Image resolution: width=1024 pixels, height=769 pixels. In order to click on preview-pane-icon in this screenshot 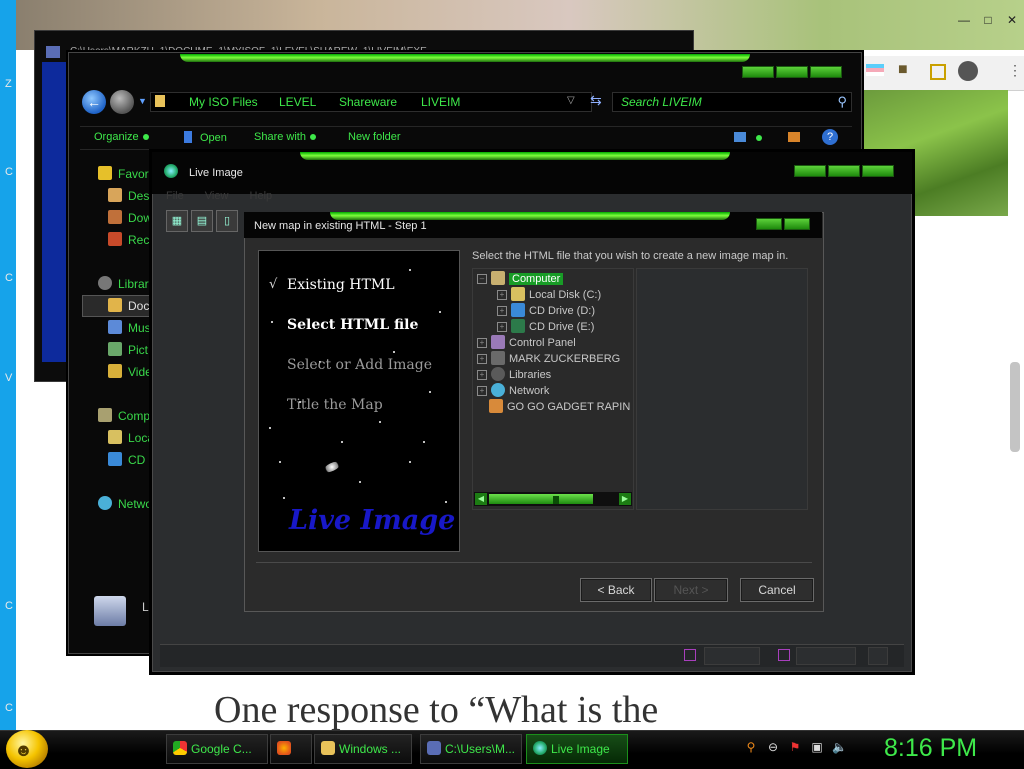, I will do `click(794, 137)`.